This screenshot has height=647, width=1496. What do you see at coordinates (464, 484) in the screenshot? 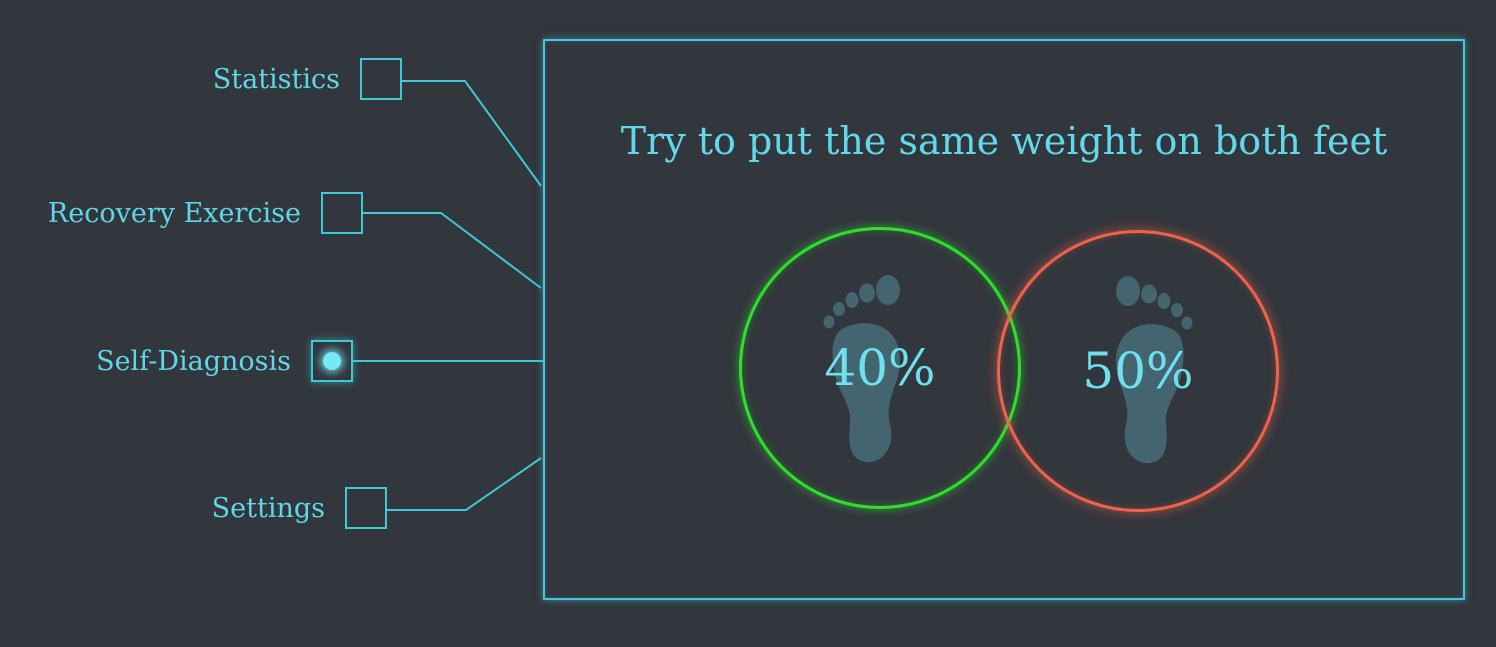
I see `connector-settings` at bounding box center [464, 484].